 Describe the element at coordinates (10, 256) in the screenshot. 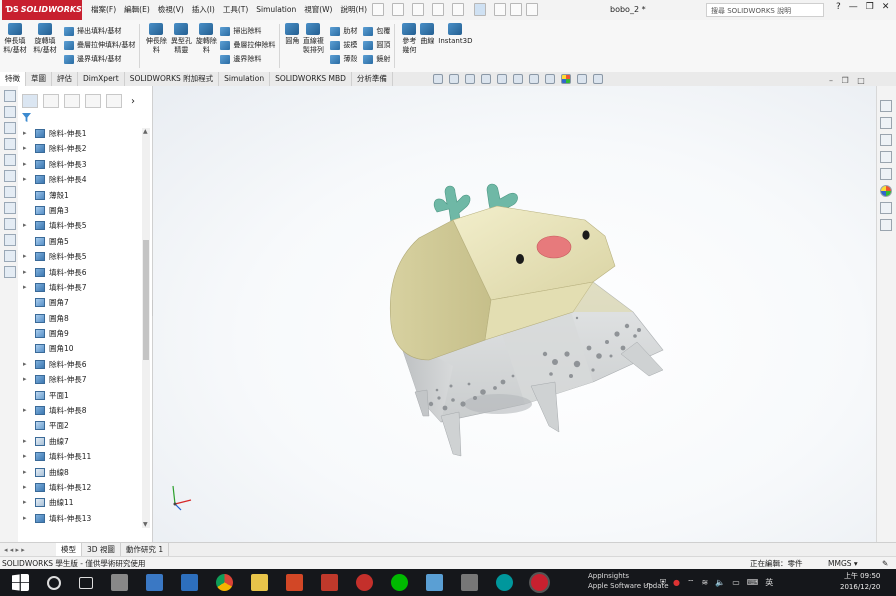

I see `measure-icon` at that location.